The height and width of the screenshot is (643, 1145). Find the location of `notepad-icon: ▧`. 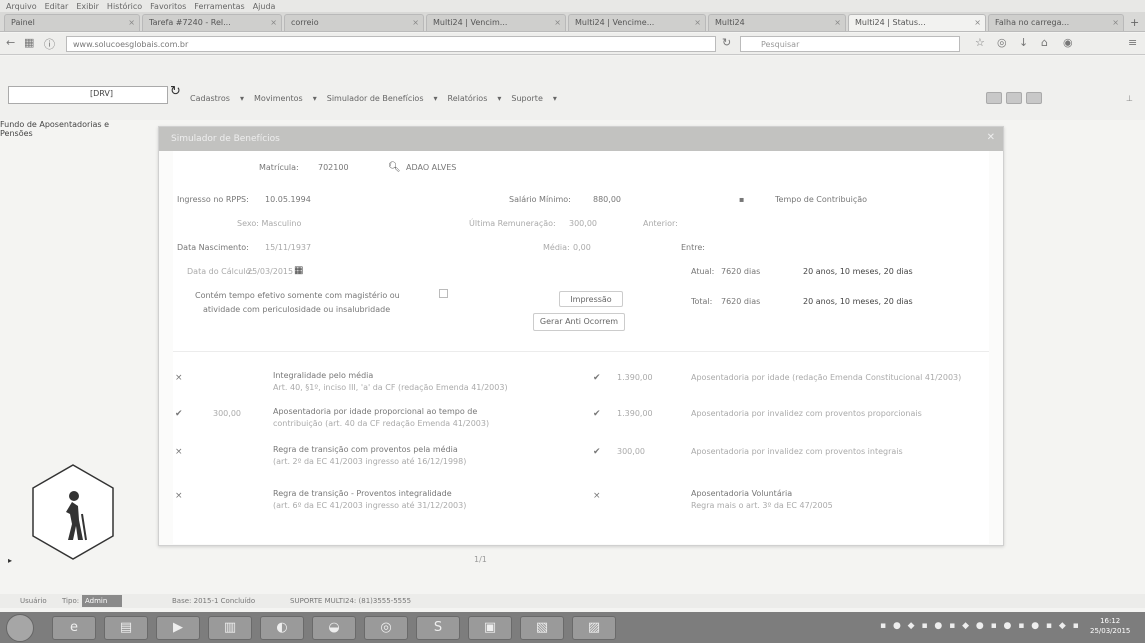

notepad-icon: ▧ is located at coordinates (542, 628).